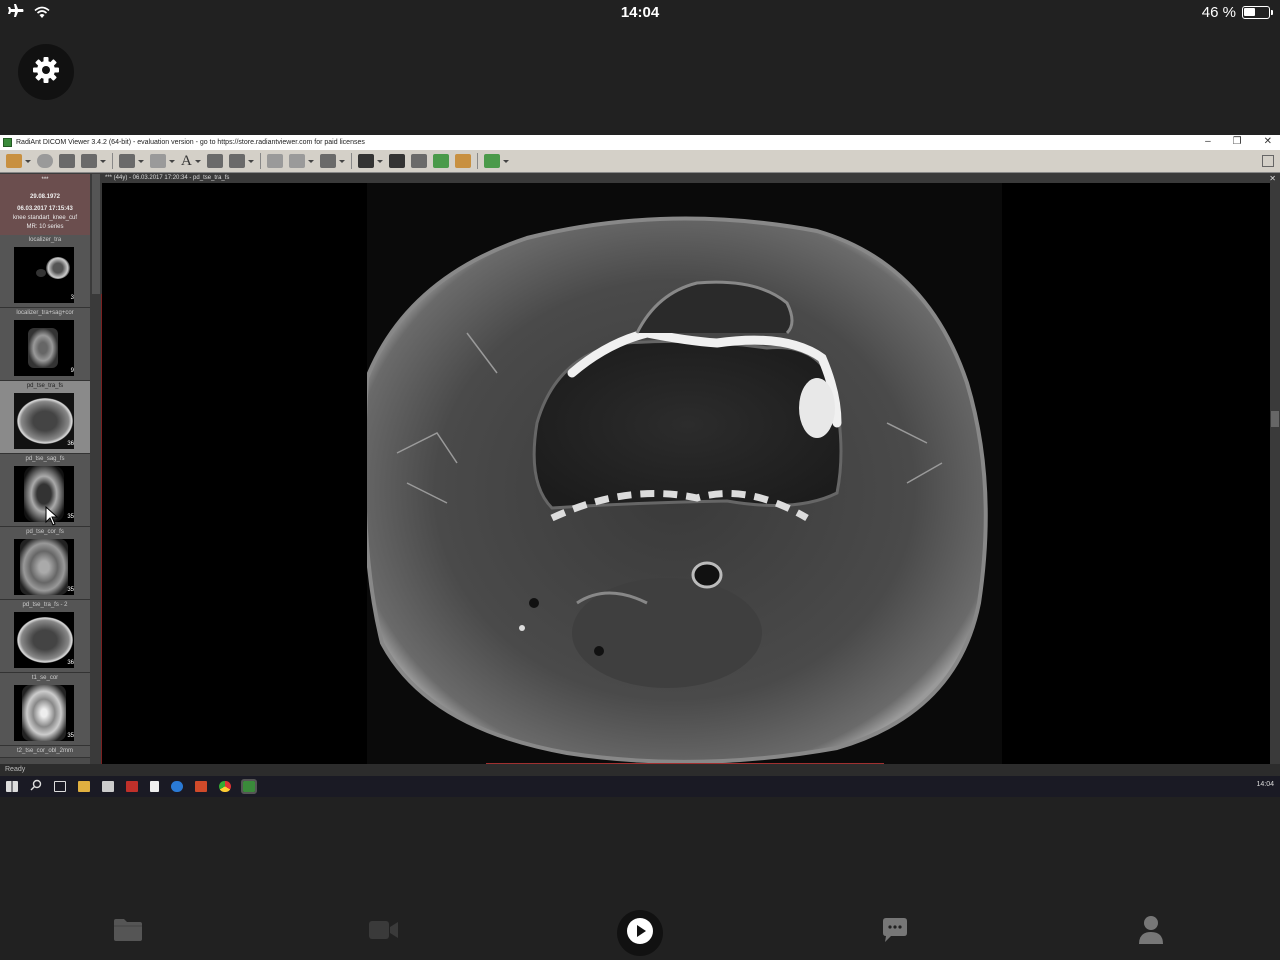 This screenshot has width=1280, height=960. Describe the element at coordinates (67, 161) in the screenshot. I see `download-icon` at that location.